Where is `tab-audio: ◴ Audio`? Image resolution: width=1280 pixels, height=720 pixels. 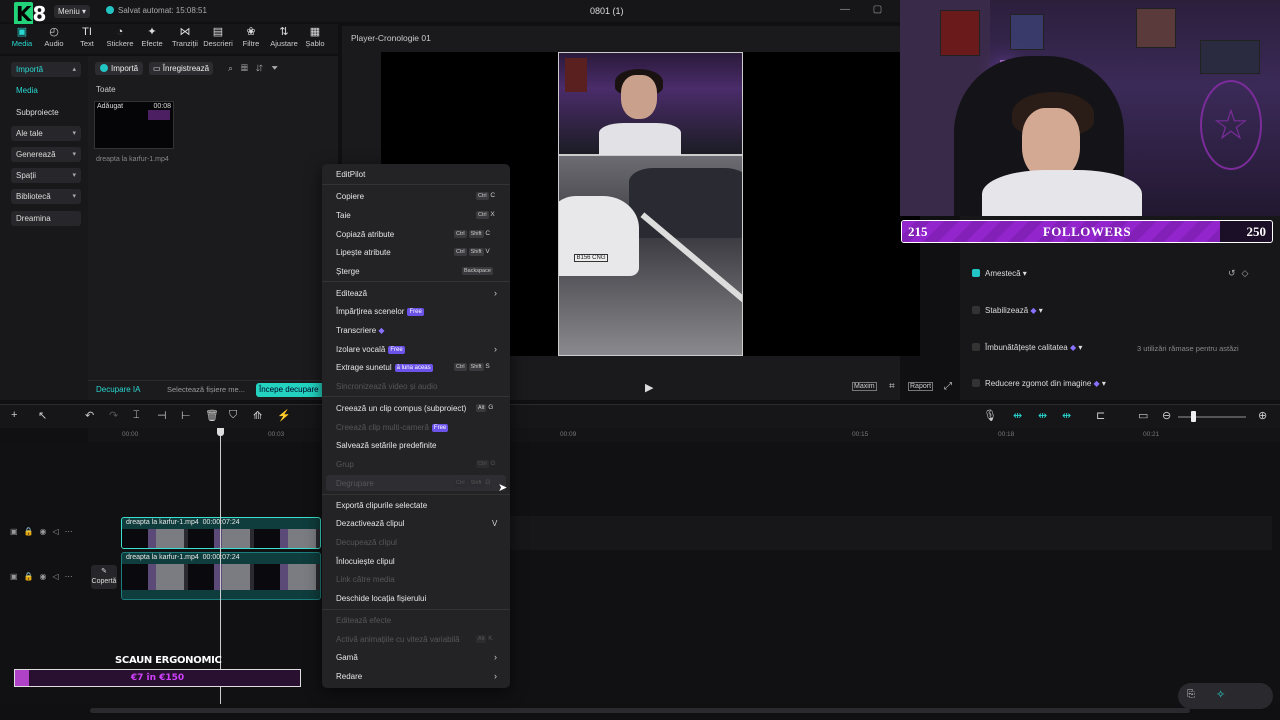
tab-audio: ◴ Audio is located at coordinates (54, 37).